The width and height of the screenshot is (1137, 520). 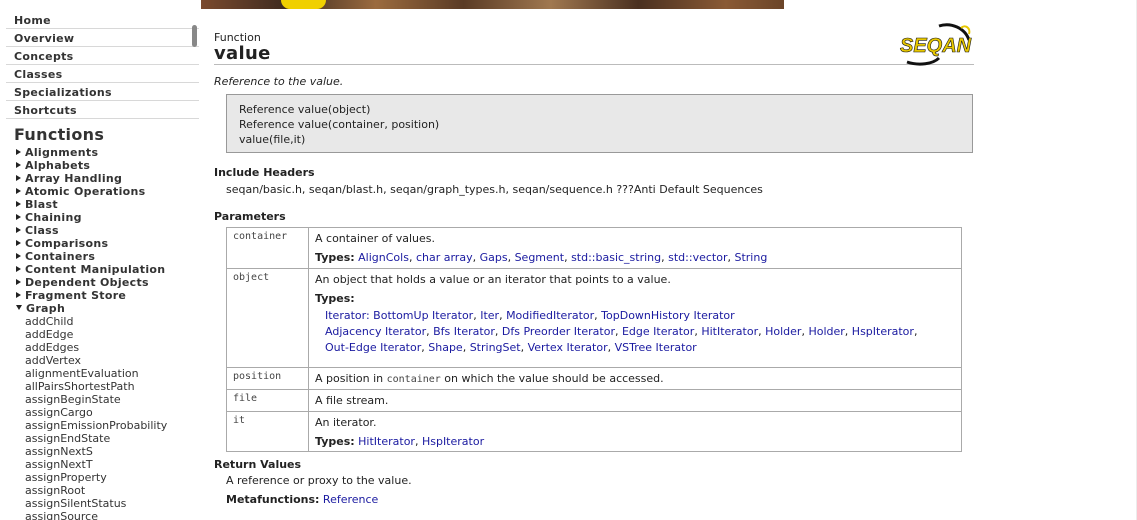 I want to click on function-link: assignSource, so click(x=113, y=515).